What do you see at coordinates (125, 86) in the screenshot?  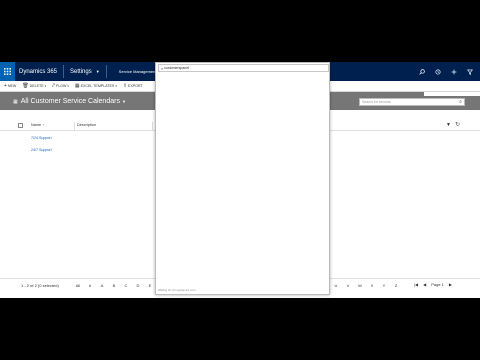 I see `export-icon: ⇪` at bounding box center [125, 86].